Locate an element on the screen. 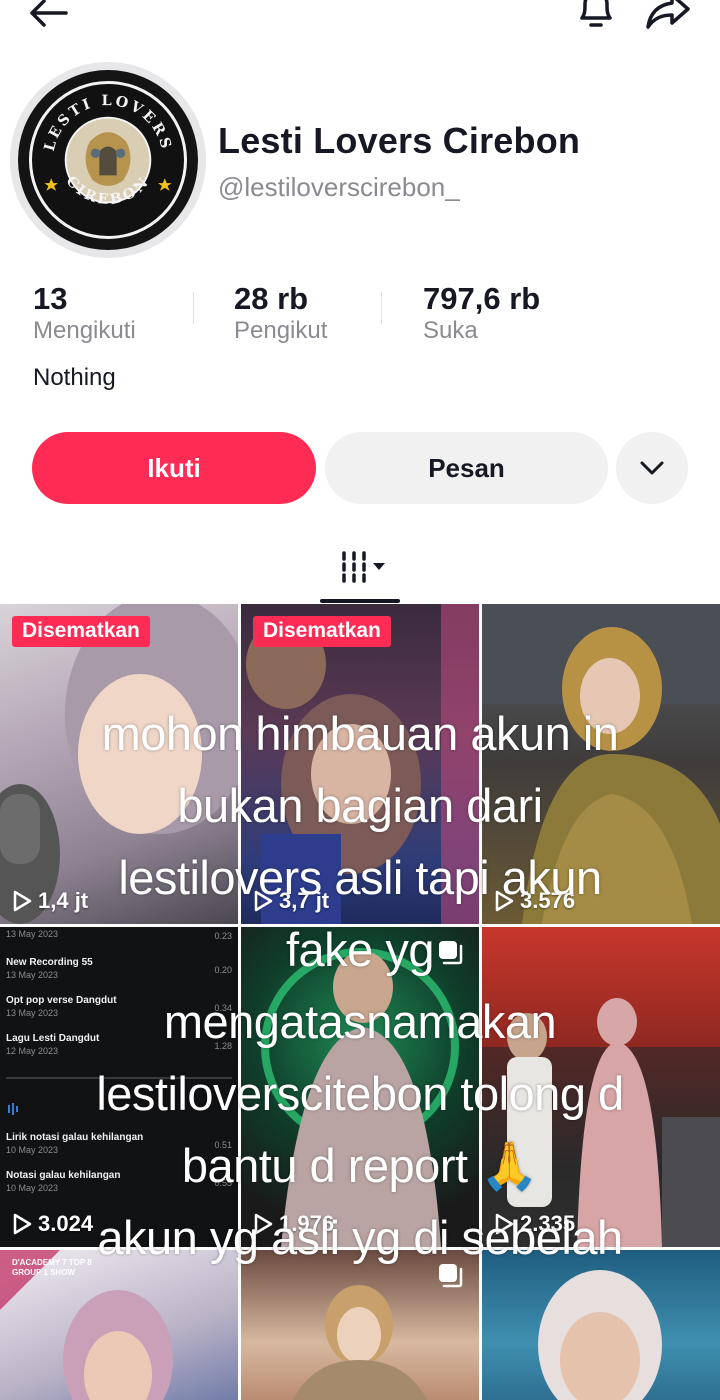 Image resolution: width=720 pixels, height=1400 pixels. avatar-logo: LESTI LOVERS CIREBON is located at coordinates (108, 160).